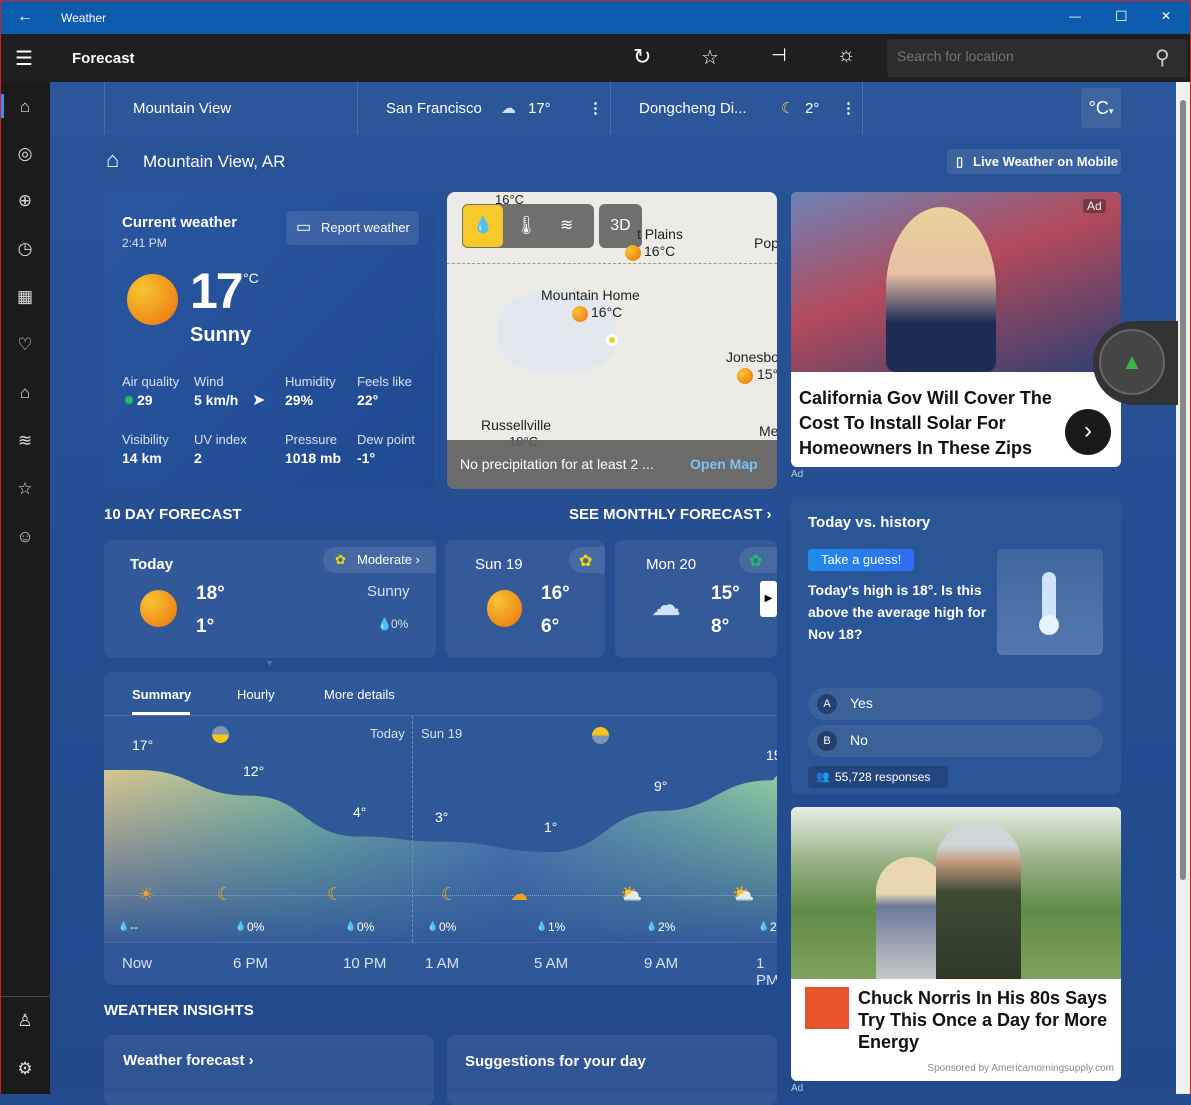 Image resolution: width=1191 pixels, height=1105 pixels. Describe the element at coordinates (134, 927) in the screenshot. I see `precip-value: --` at that location.